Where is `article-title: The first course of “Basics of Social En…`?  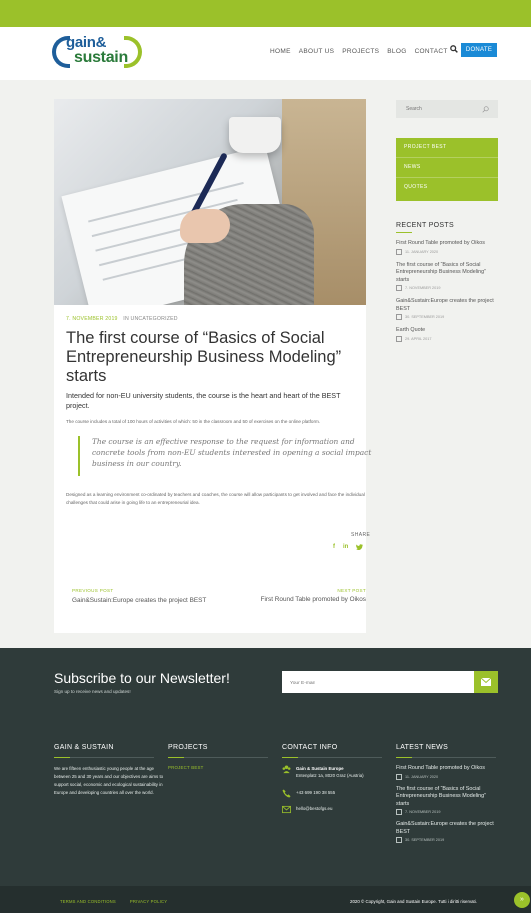 article-title: The first course of “Basics of Social En… is located at coordinates (204, 357).